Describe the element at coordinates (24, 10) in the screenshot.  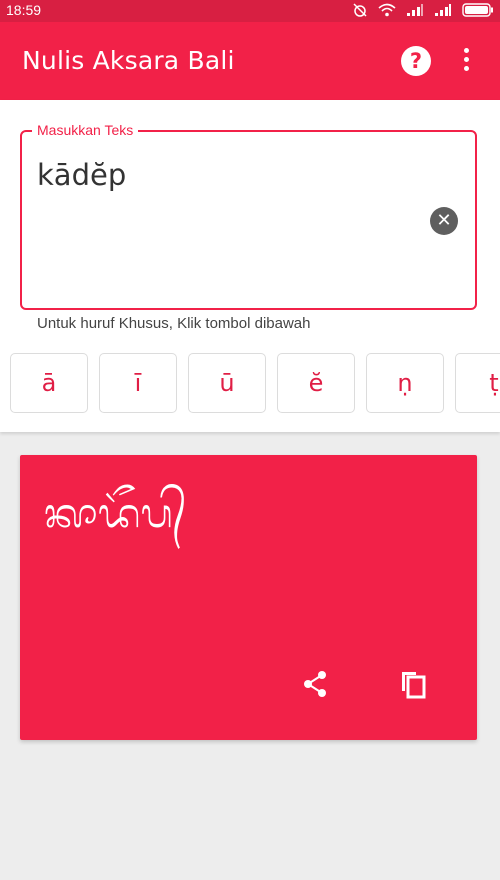
I see `status-time: 18:59` at that location.